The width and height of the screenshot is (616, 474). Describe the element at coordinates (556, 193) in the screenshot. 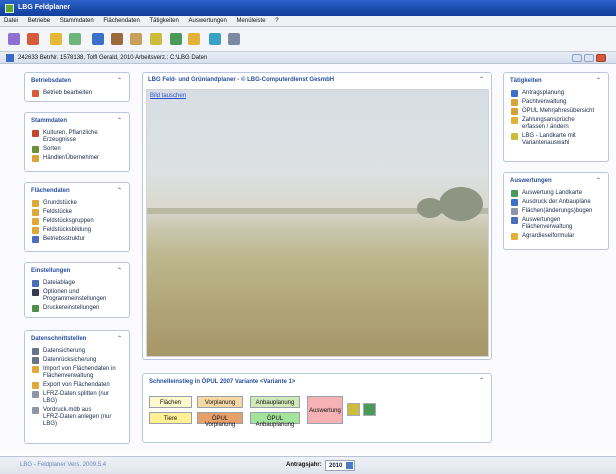

I see `item-auswertung-landkarte: Auswertung Landkarte` at that location.